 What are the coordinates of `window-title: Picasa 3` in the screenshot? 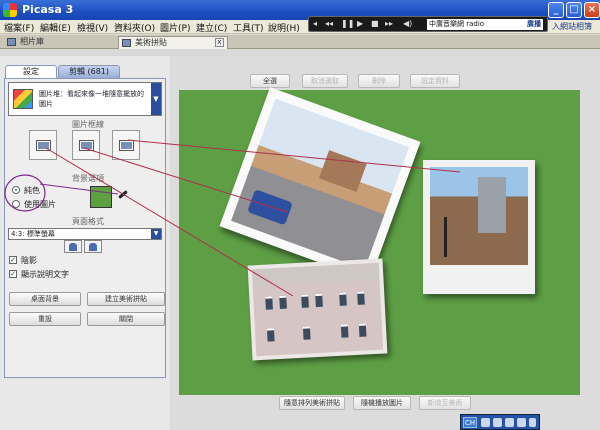 It's located at (48, 9).